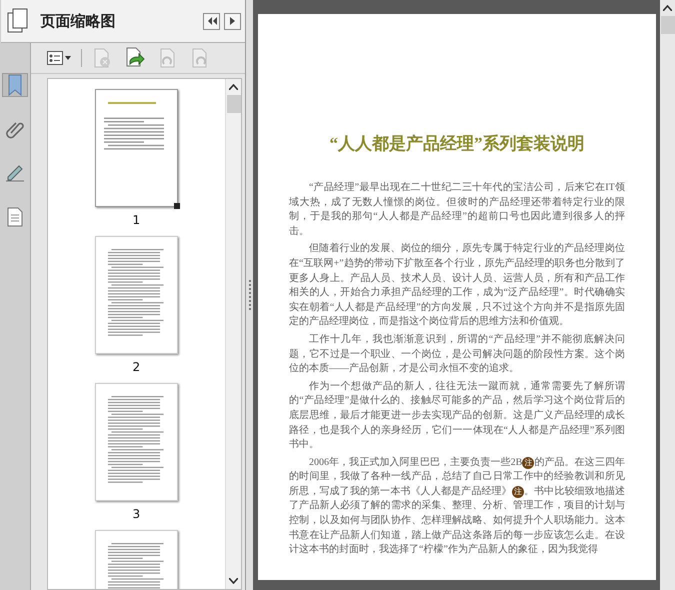  What do you see at coordinates (14, 173) in the screenshot?
I see `pen-icon` at bounding box center [14, 173].